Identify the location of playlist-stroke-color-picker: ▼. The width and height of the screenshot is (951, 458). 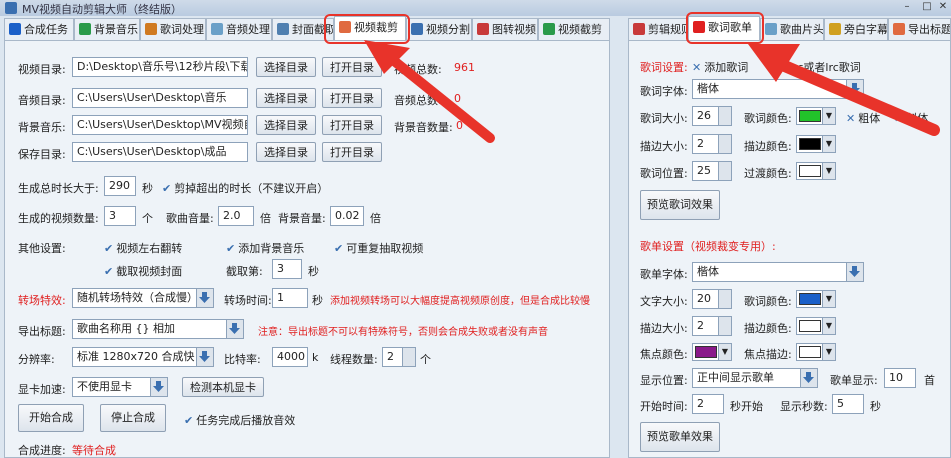
(816, 326).